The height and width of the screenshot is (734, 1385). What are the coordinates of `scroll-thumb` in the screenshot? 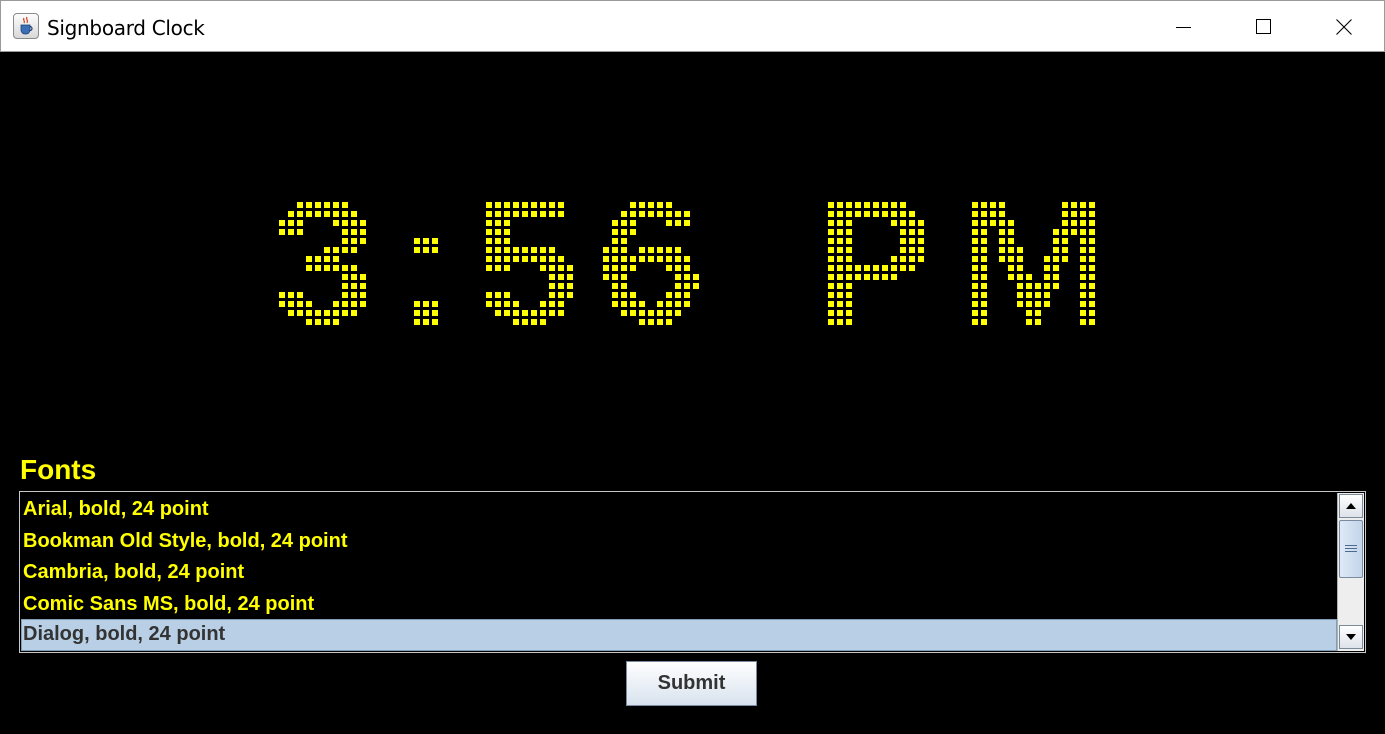 It's located at (1351, 549).